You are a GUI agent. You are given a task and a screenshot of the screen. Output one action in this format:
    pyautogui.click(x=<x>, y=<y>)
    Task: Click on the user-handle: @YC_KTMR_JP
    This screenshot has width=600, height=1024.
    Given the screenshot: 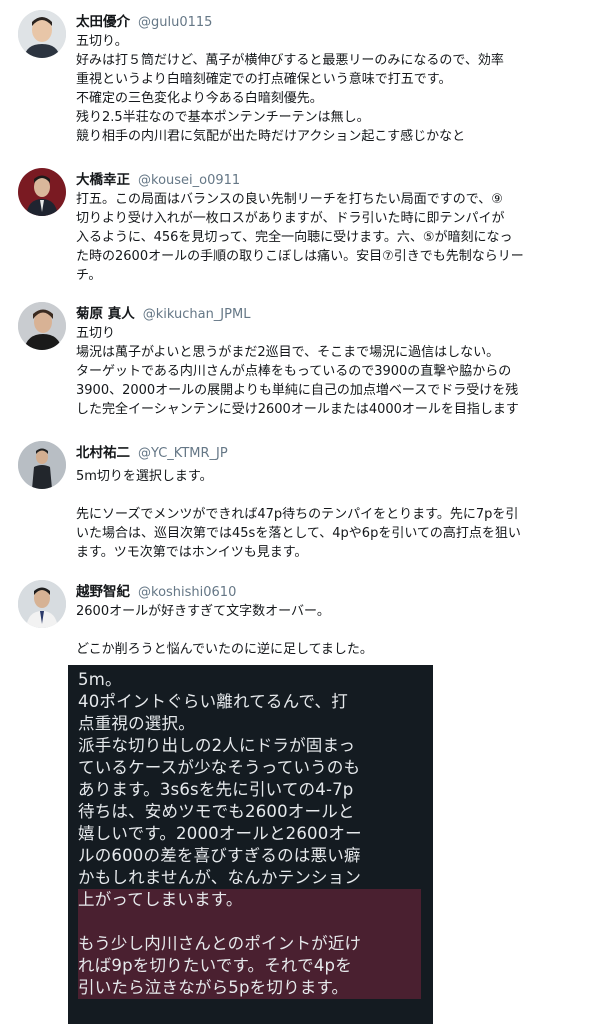 What is the action you would take?
    pyautogui.click(x=183, y=453)
    